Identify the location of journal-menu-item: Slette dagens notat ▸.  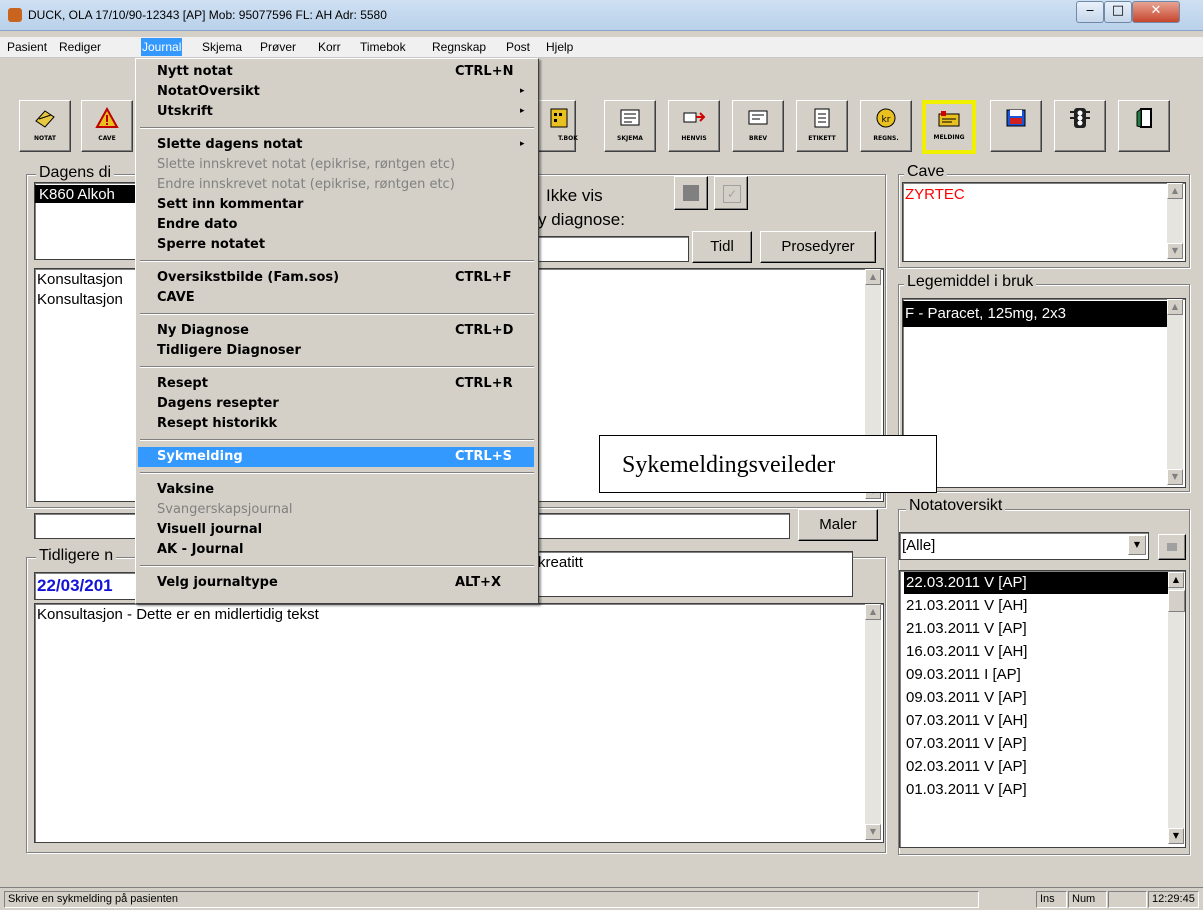
(336, 145).